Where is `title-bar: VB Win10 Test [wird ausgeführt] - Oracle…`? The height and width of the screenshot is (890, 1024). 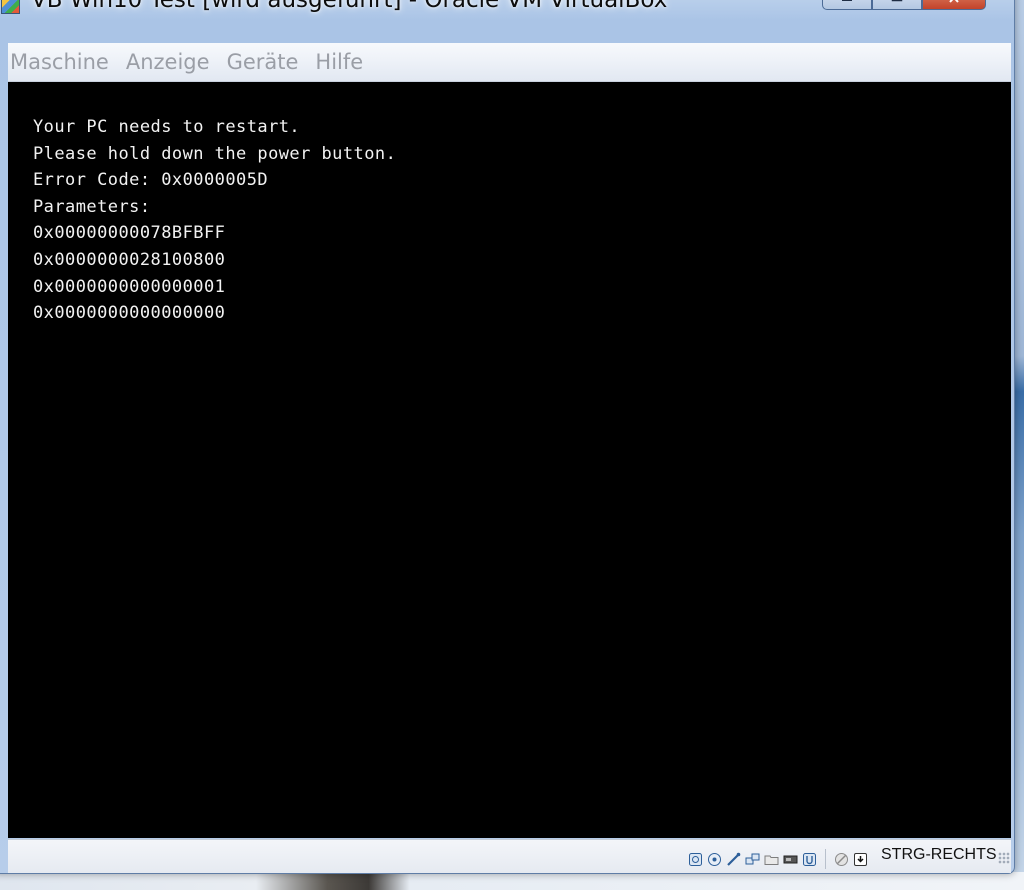 title-bar: VB Win10 Test [wird ausgeführt] - Oracle… is located at coordinates (507, 12).